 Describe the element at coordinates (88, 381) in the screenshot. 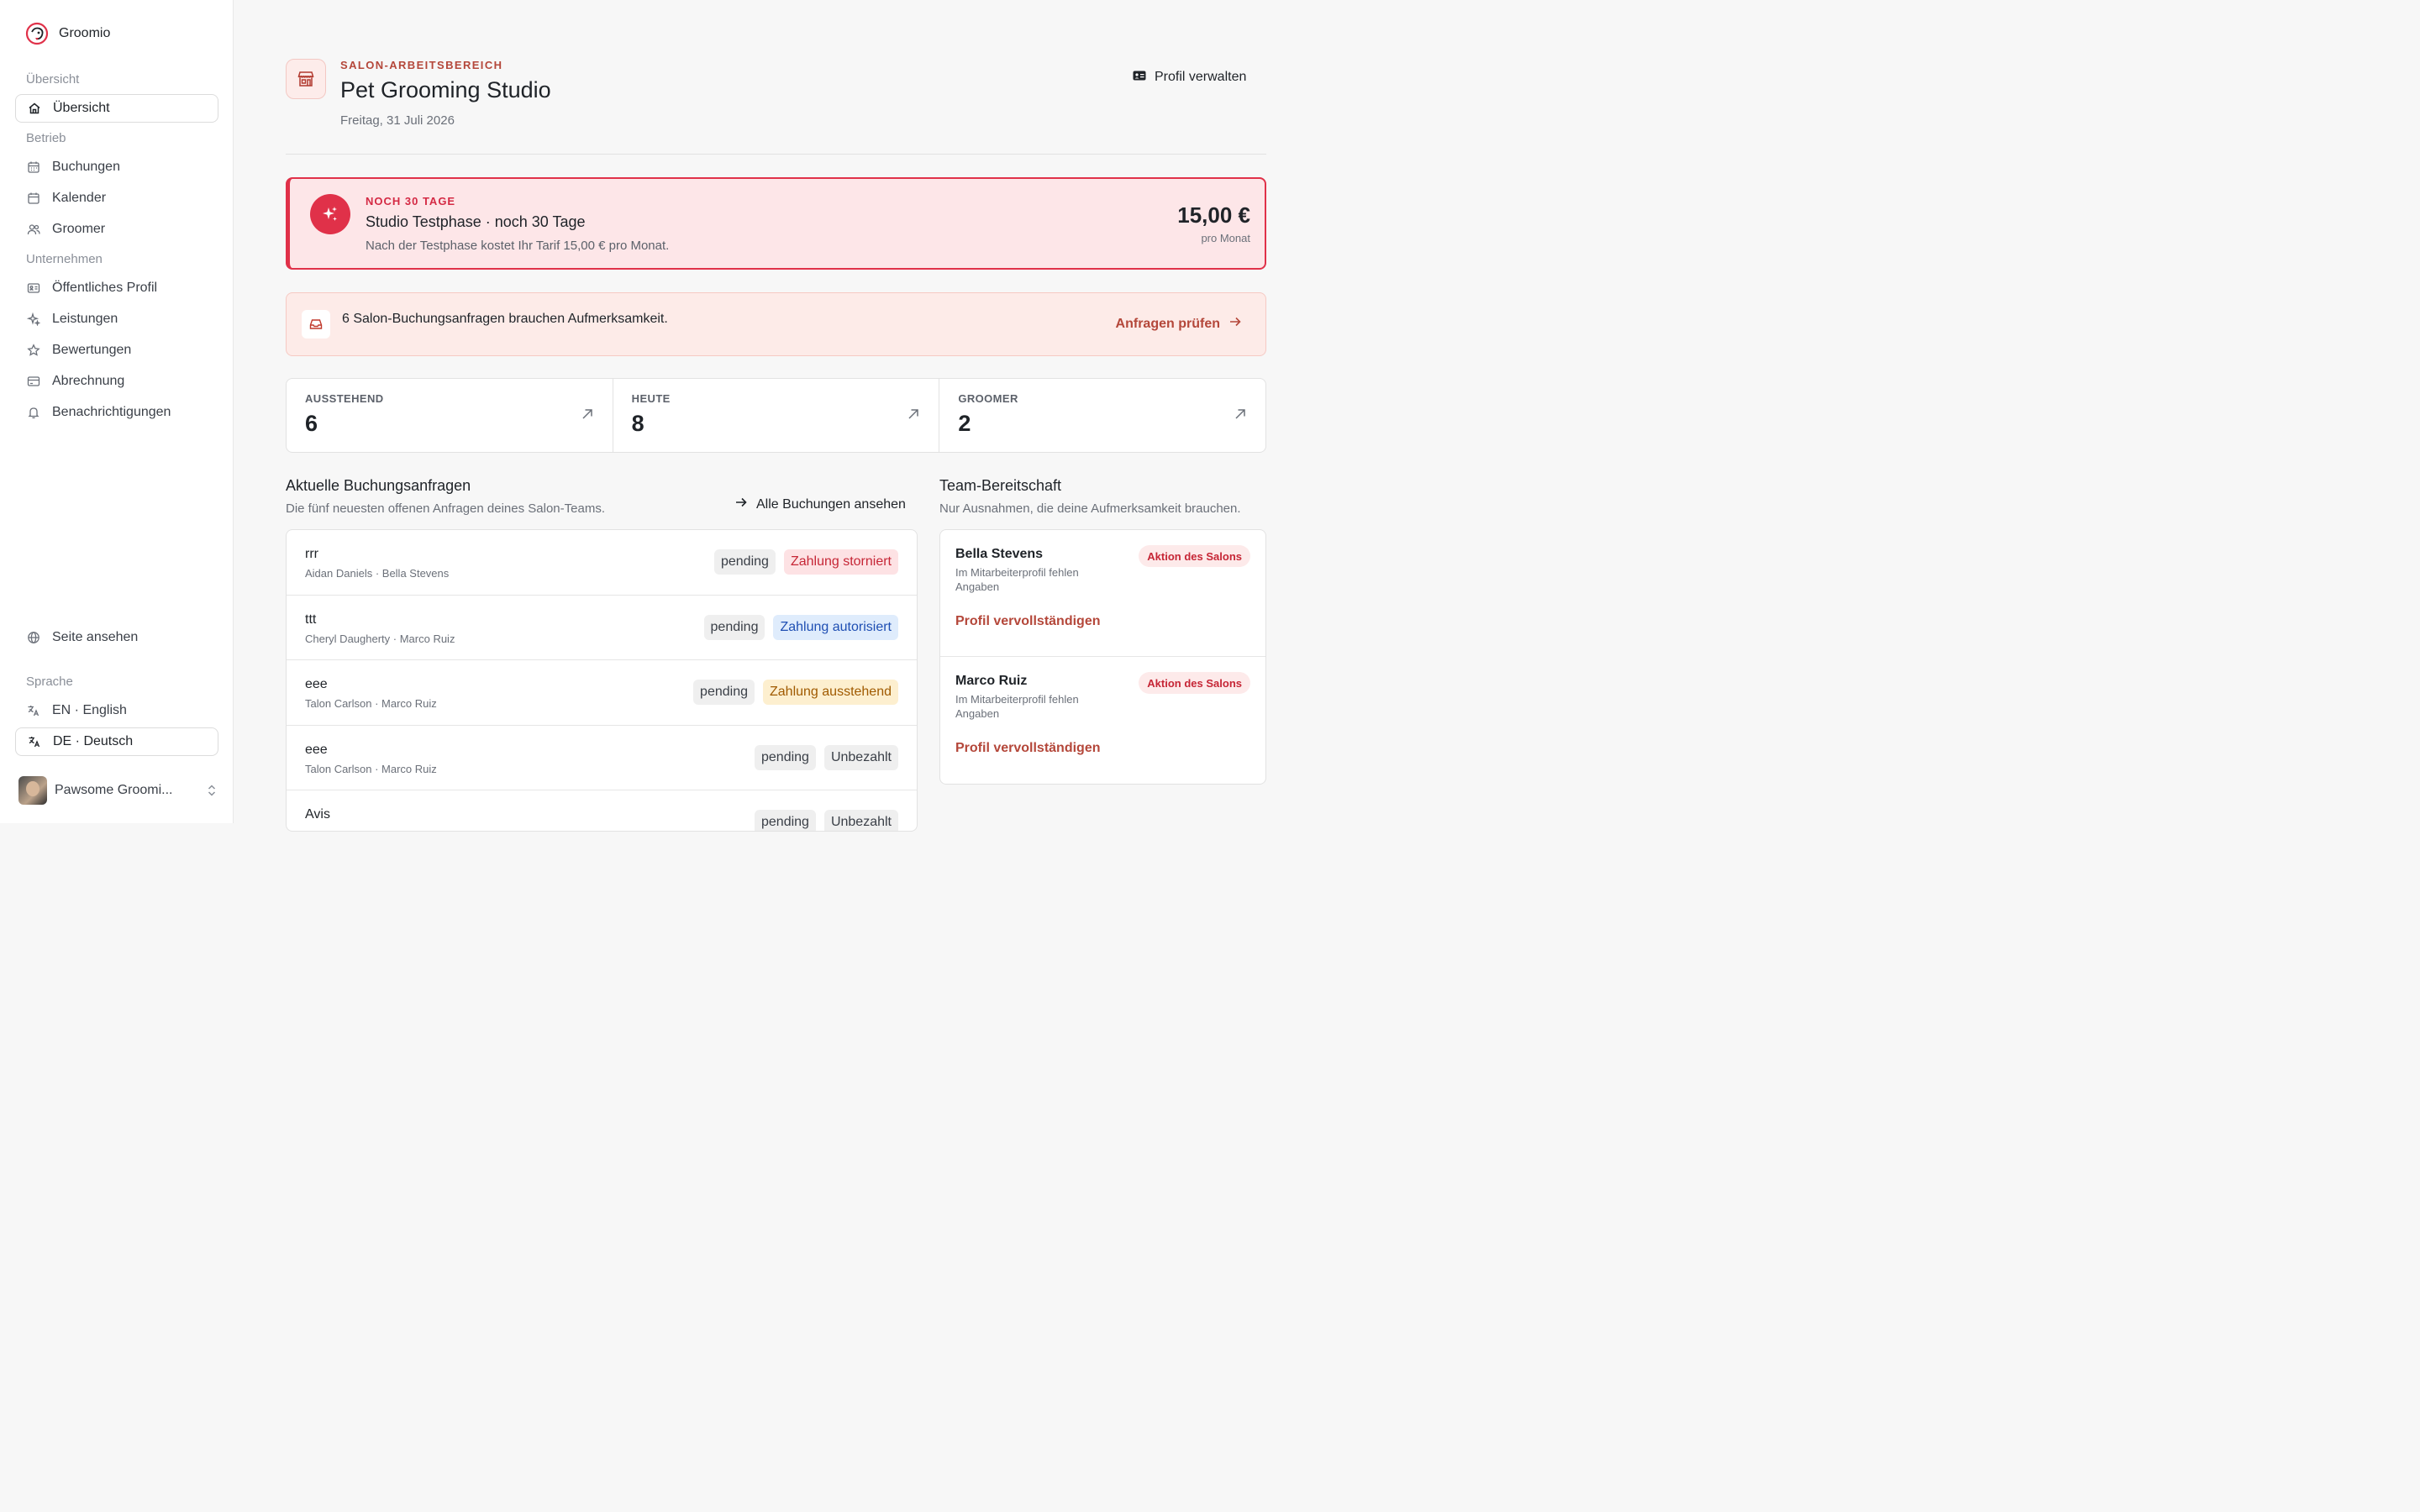

I see `sidebar-item-label: Abrechnung` at that location.